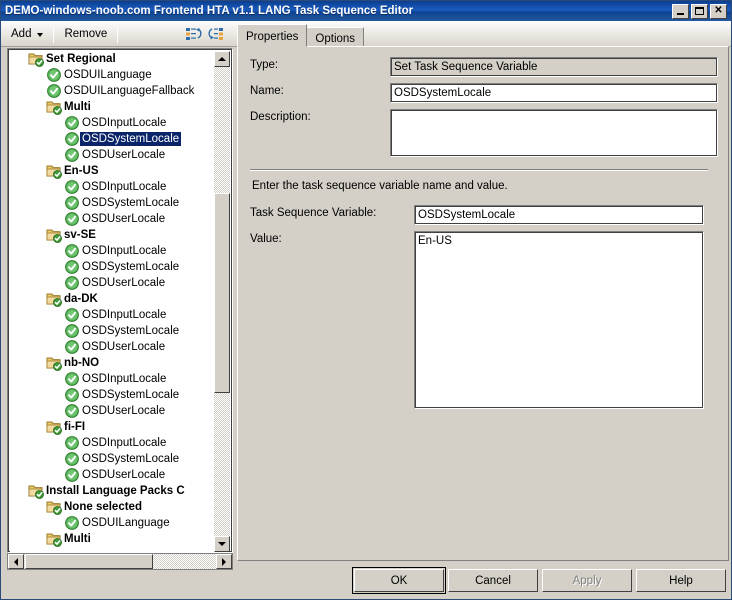 This screenshot has width=732, height=600. Describe the element at coordinates (280, 117) in the screenshot. I see `description-label: Description:` at that location.